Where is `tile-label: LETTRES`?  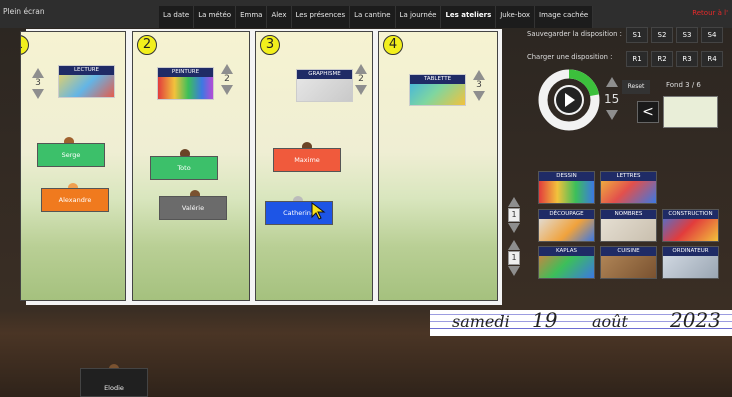 tile-label: LETTRES is located at coordinates (628, 176).